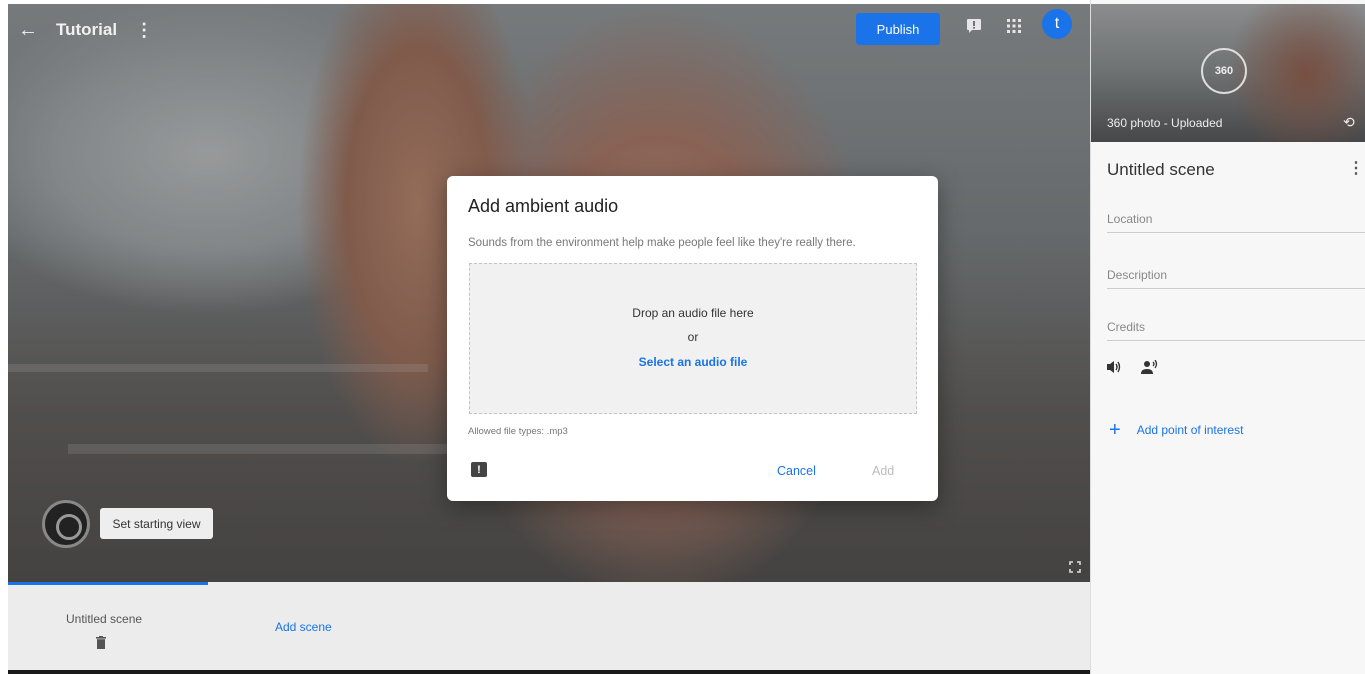  Describe the element at coordinates (518, 431) in the screenshot. I see `allowed-file-types: Allowed file types: .mp3` at that location.